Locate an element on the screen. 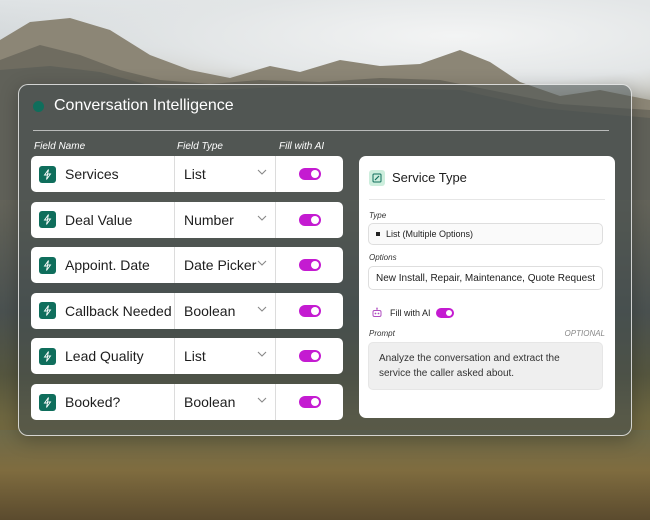 The image size is (650, 520). field-name-cell: Lead Quality is located at coordinates (103, 356).